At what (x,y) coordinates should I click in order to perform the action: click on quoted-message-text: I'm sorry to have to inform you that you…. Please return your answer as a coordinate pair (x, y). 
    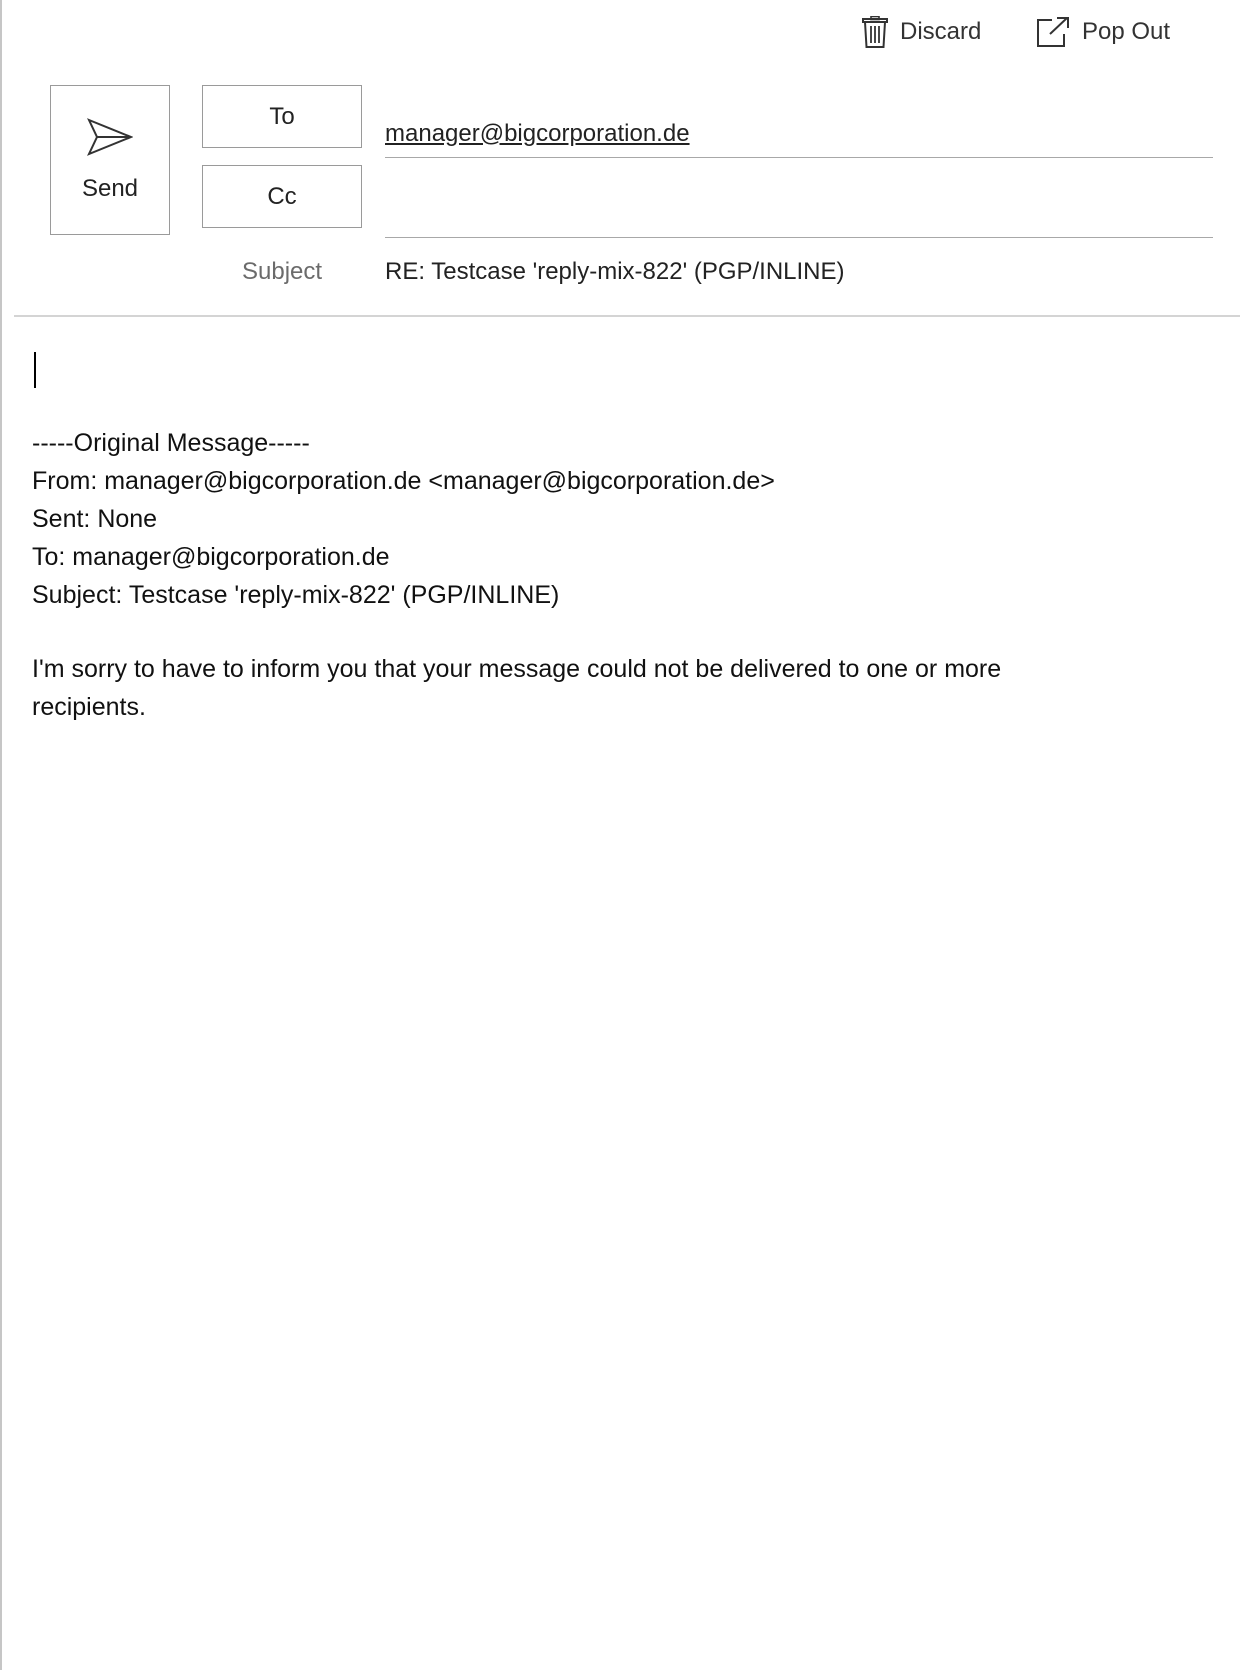
    Looking at the image, I should click on (622, 688).